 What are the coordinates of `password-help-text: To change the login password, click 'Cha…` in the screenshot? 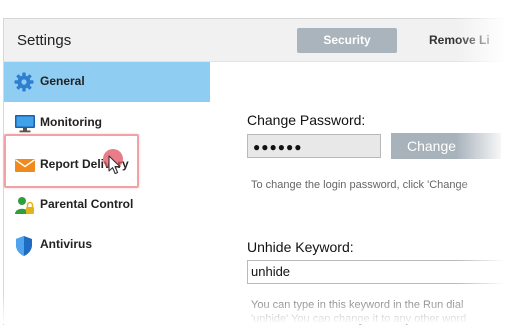 It's located at (359, 185).